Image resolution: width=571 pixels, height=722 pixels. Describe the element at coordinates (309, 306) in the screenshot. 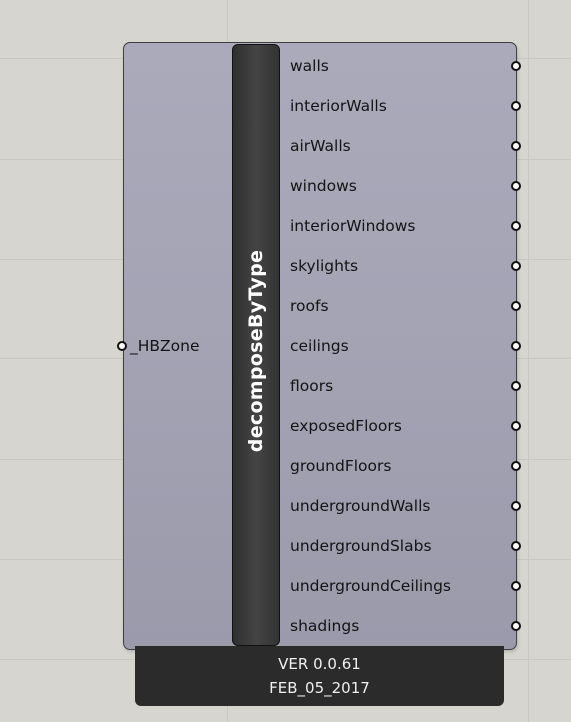

I see `output-param-roofs: roofs` at that location.